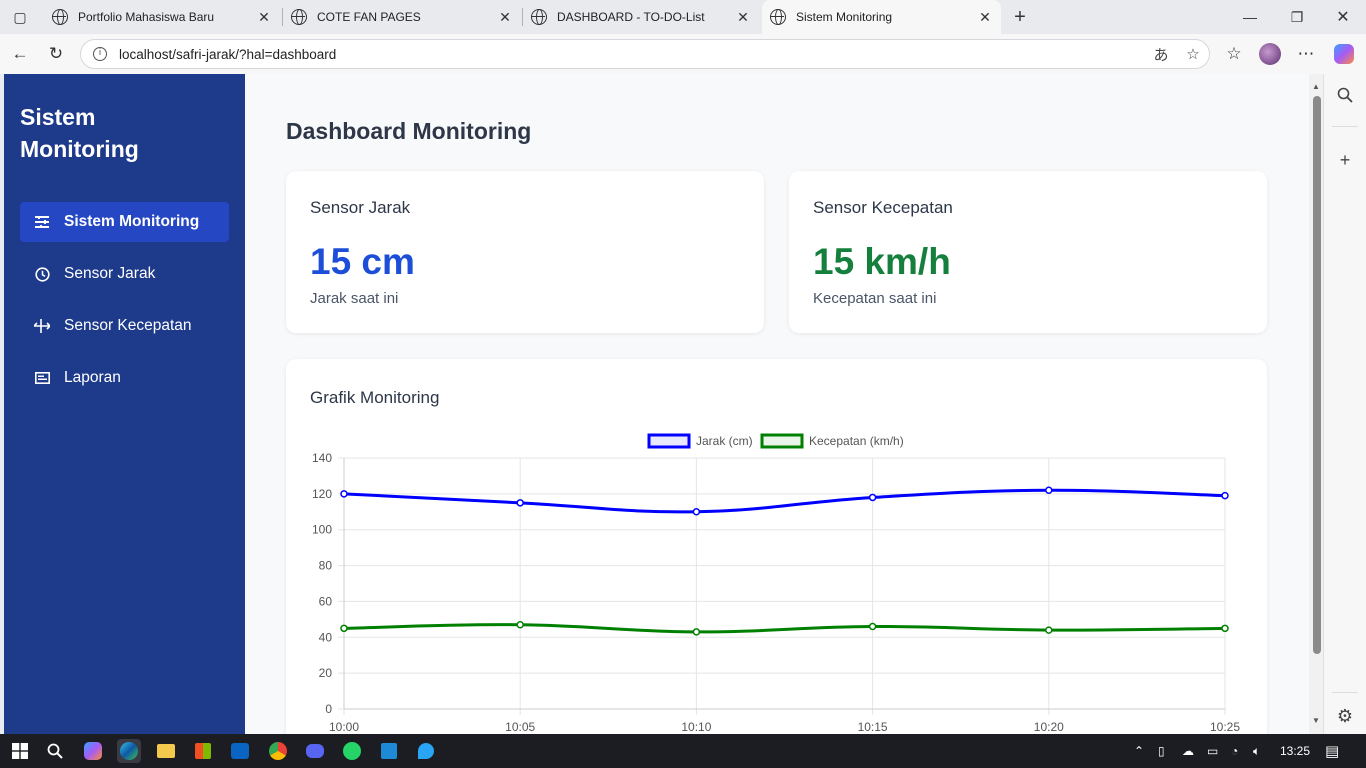 The image size is (1366, 768). I want to click on add-icon: +, so click(1345, 160).